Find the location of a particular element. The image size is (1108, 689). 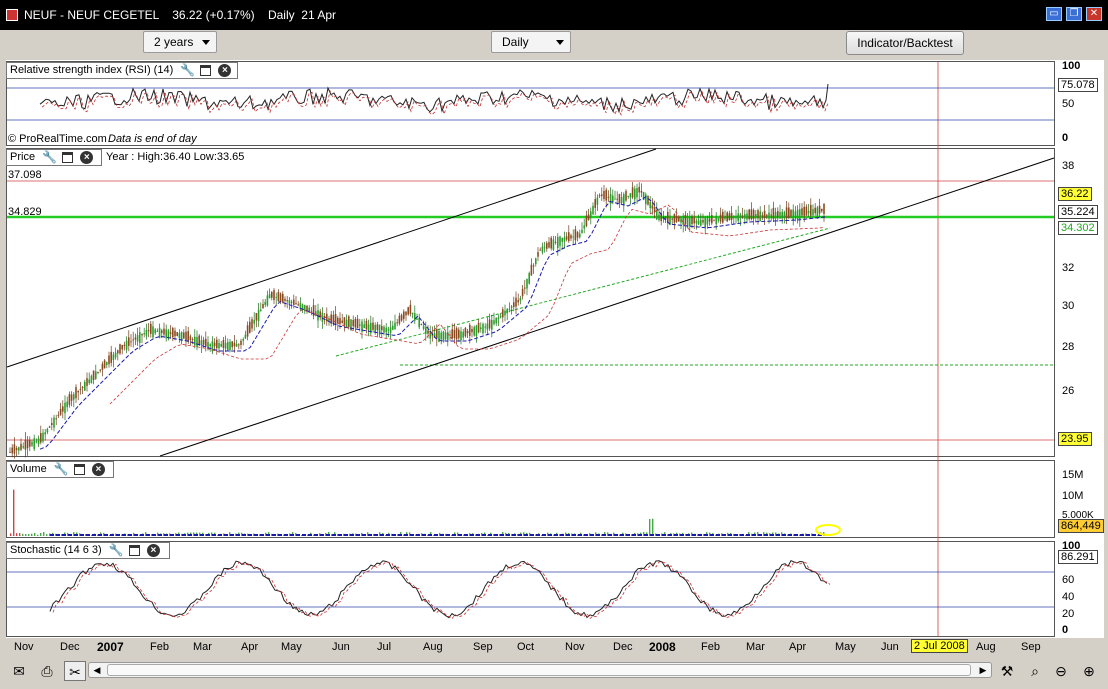

x-label: Apr is located at coordinates (798, 647).